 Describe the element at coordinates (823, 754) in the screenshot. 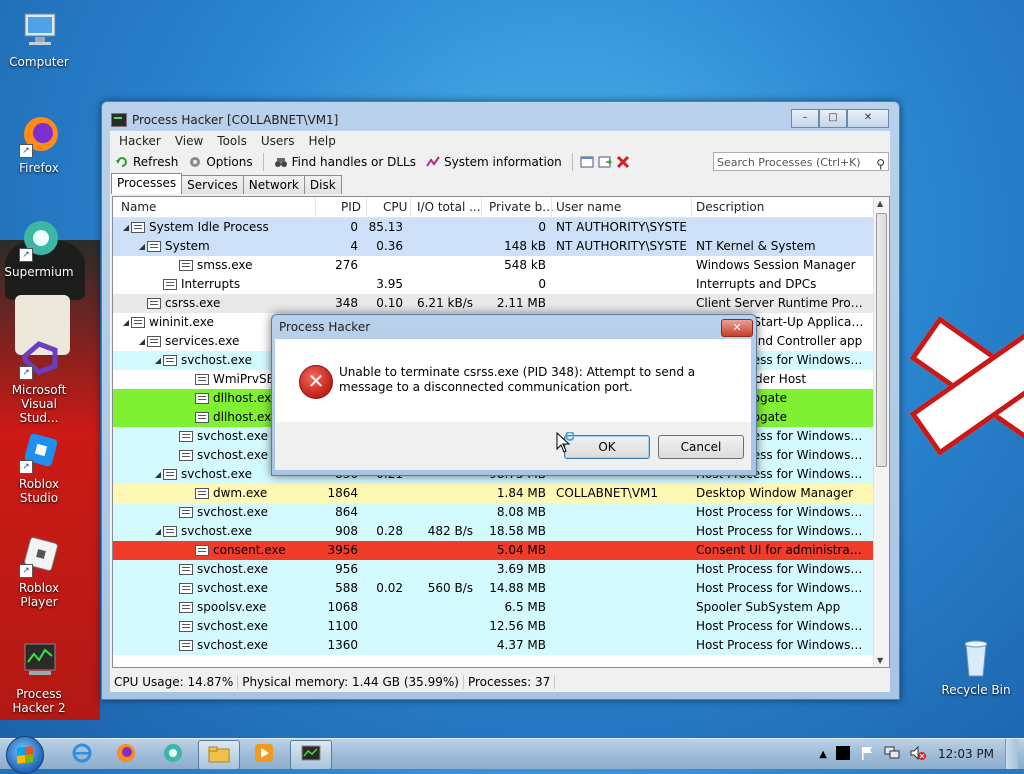

I see `show-hidden-icons-icon: ▲` at that location.